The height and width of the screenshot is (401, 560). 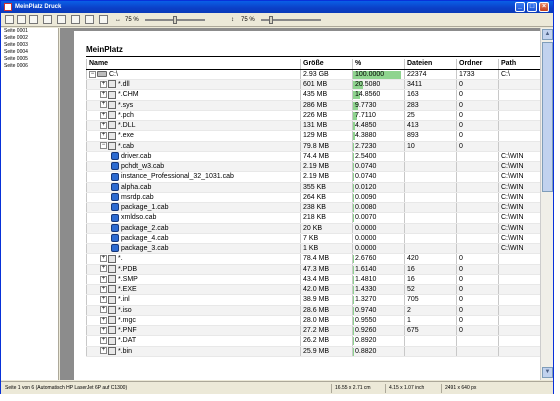 What do you see at coordinates (532, 7) in the screenshot?
I see `maximize-button: □` at bounding box center [532, 7].